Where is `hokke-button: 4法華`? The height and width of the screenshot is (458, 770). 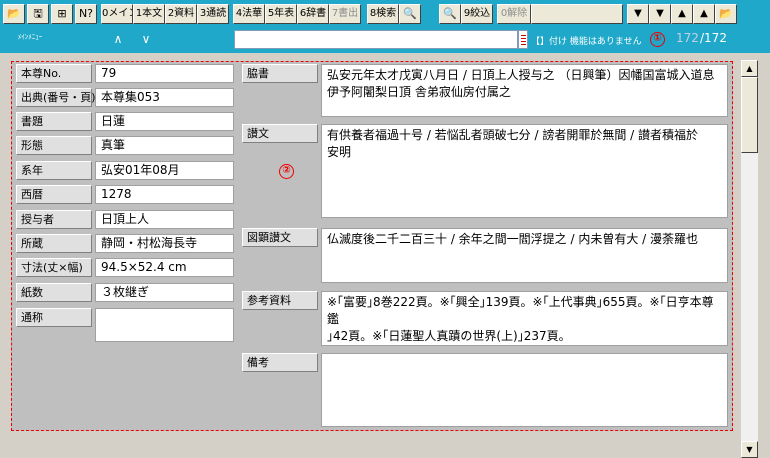 hokke-button: 4法華 is located at coordinates (249, 14).